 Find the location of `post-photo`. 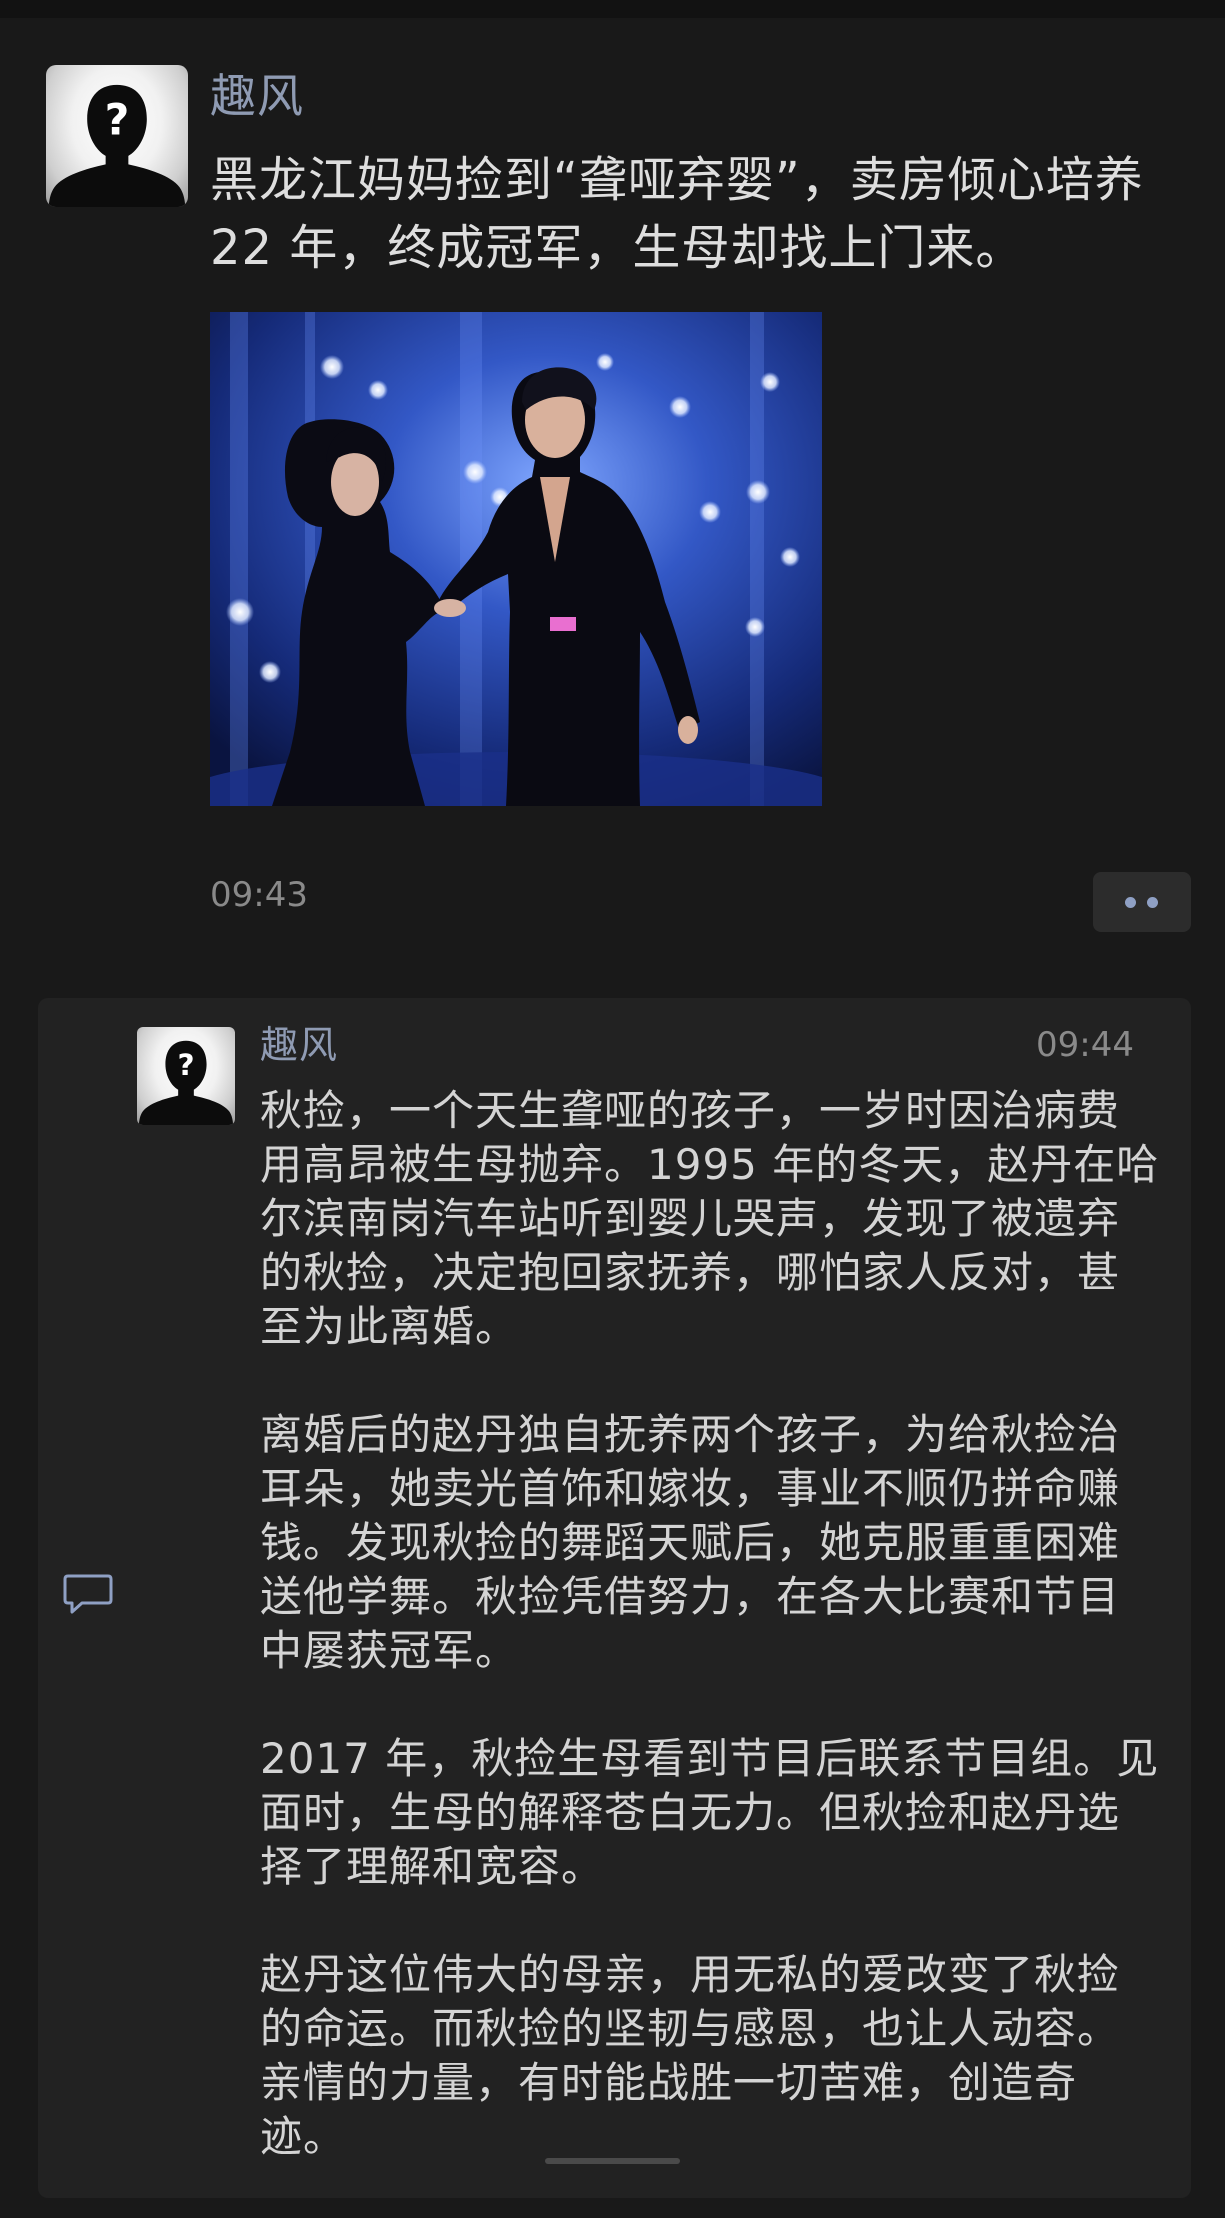

post-photo is located at coordinates (516, 559).